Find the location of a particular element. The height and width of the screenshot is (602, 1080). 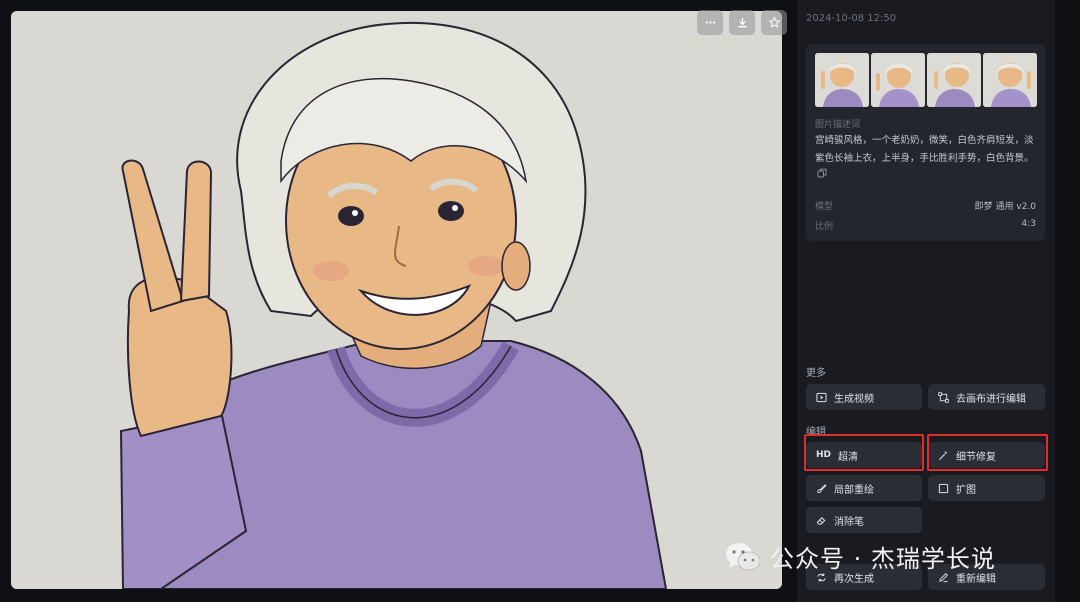

brush-icon is located at coordinates (822, 488).